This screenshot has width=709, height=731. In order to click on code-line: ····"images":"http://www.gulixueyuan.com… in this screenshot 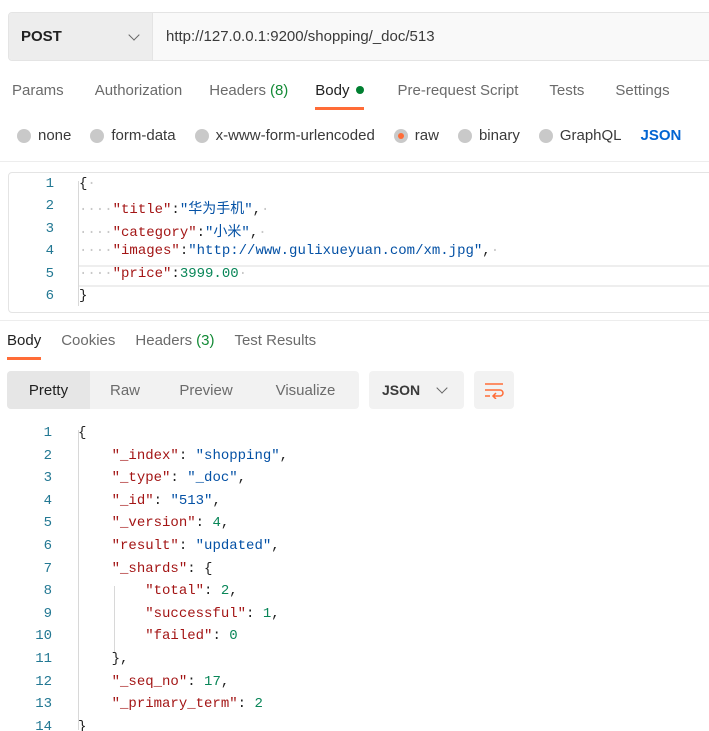, I will do `click(289, 251)`.